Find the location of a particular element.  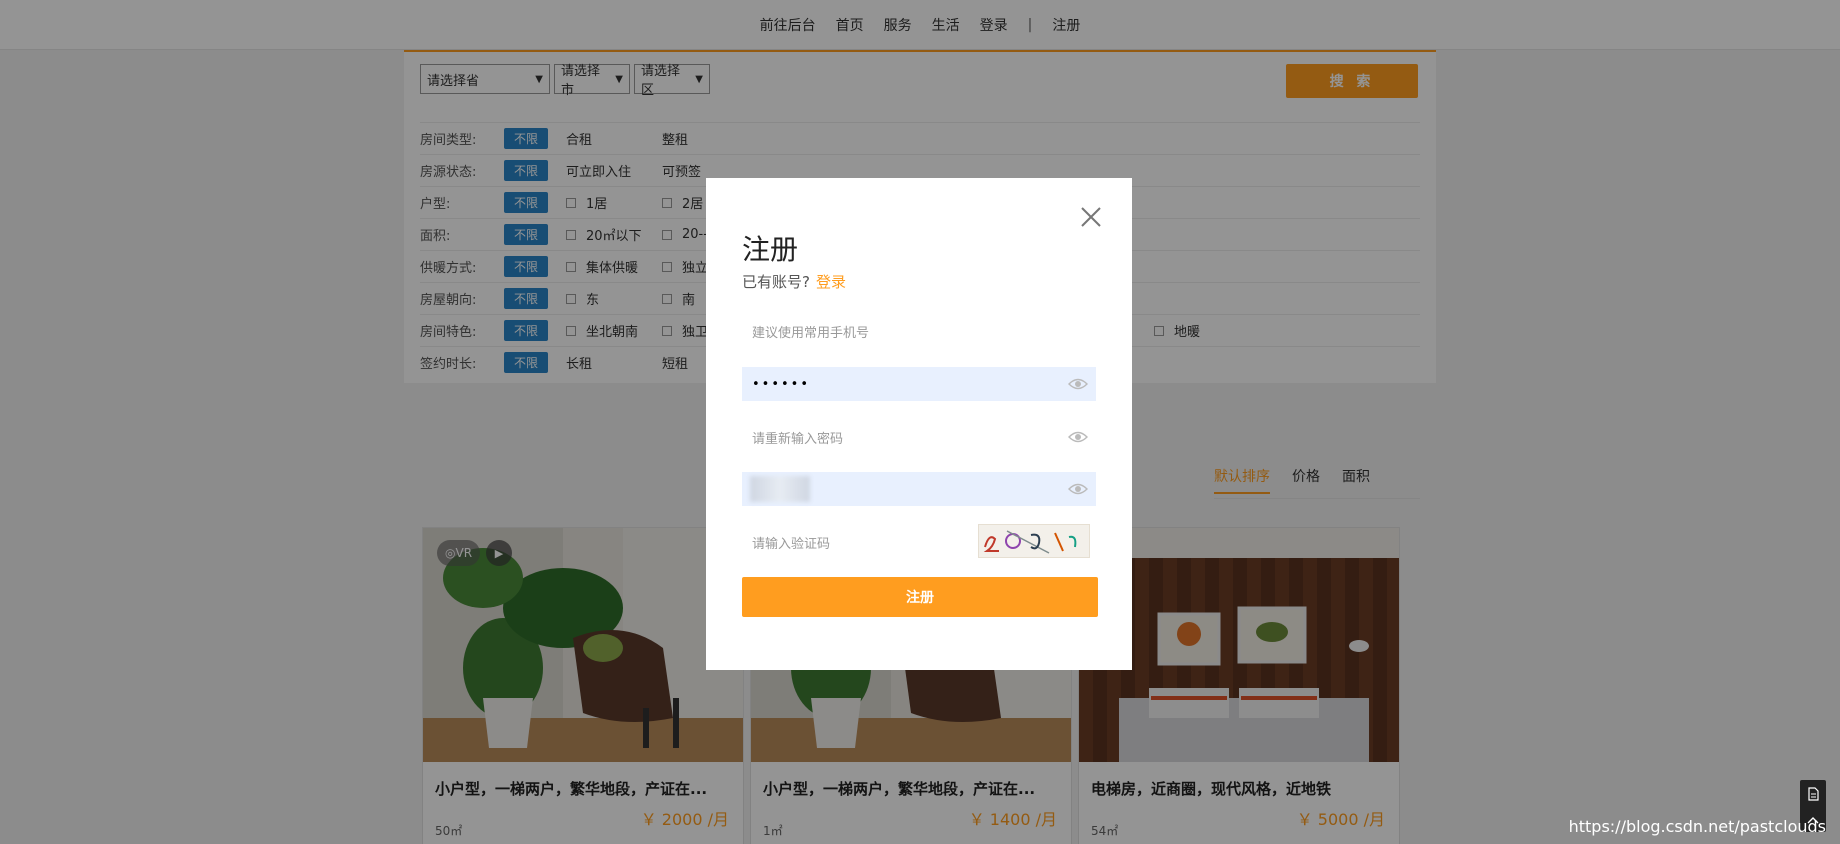

confirm-password-input: 请重新输入密码 is located at coordinates (919, 437).